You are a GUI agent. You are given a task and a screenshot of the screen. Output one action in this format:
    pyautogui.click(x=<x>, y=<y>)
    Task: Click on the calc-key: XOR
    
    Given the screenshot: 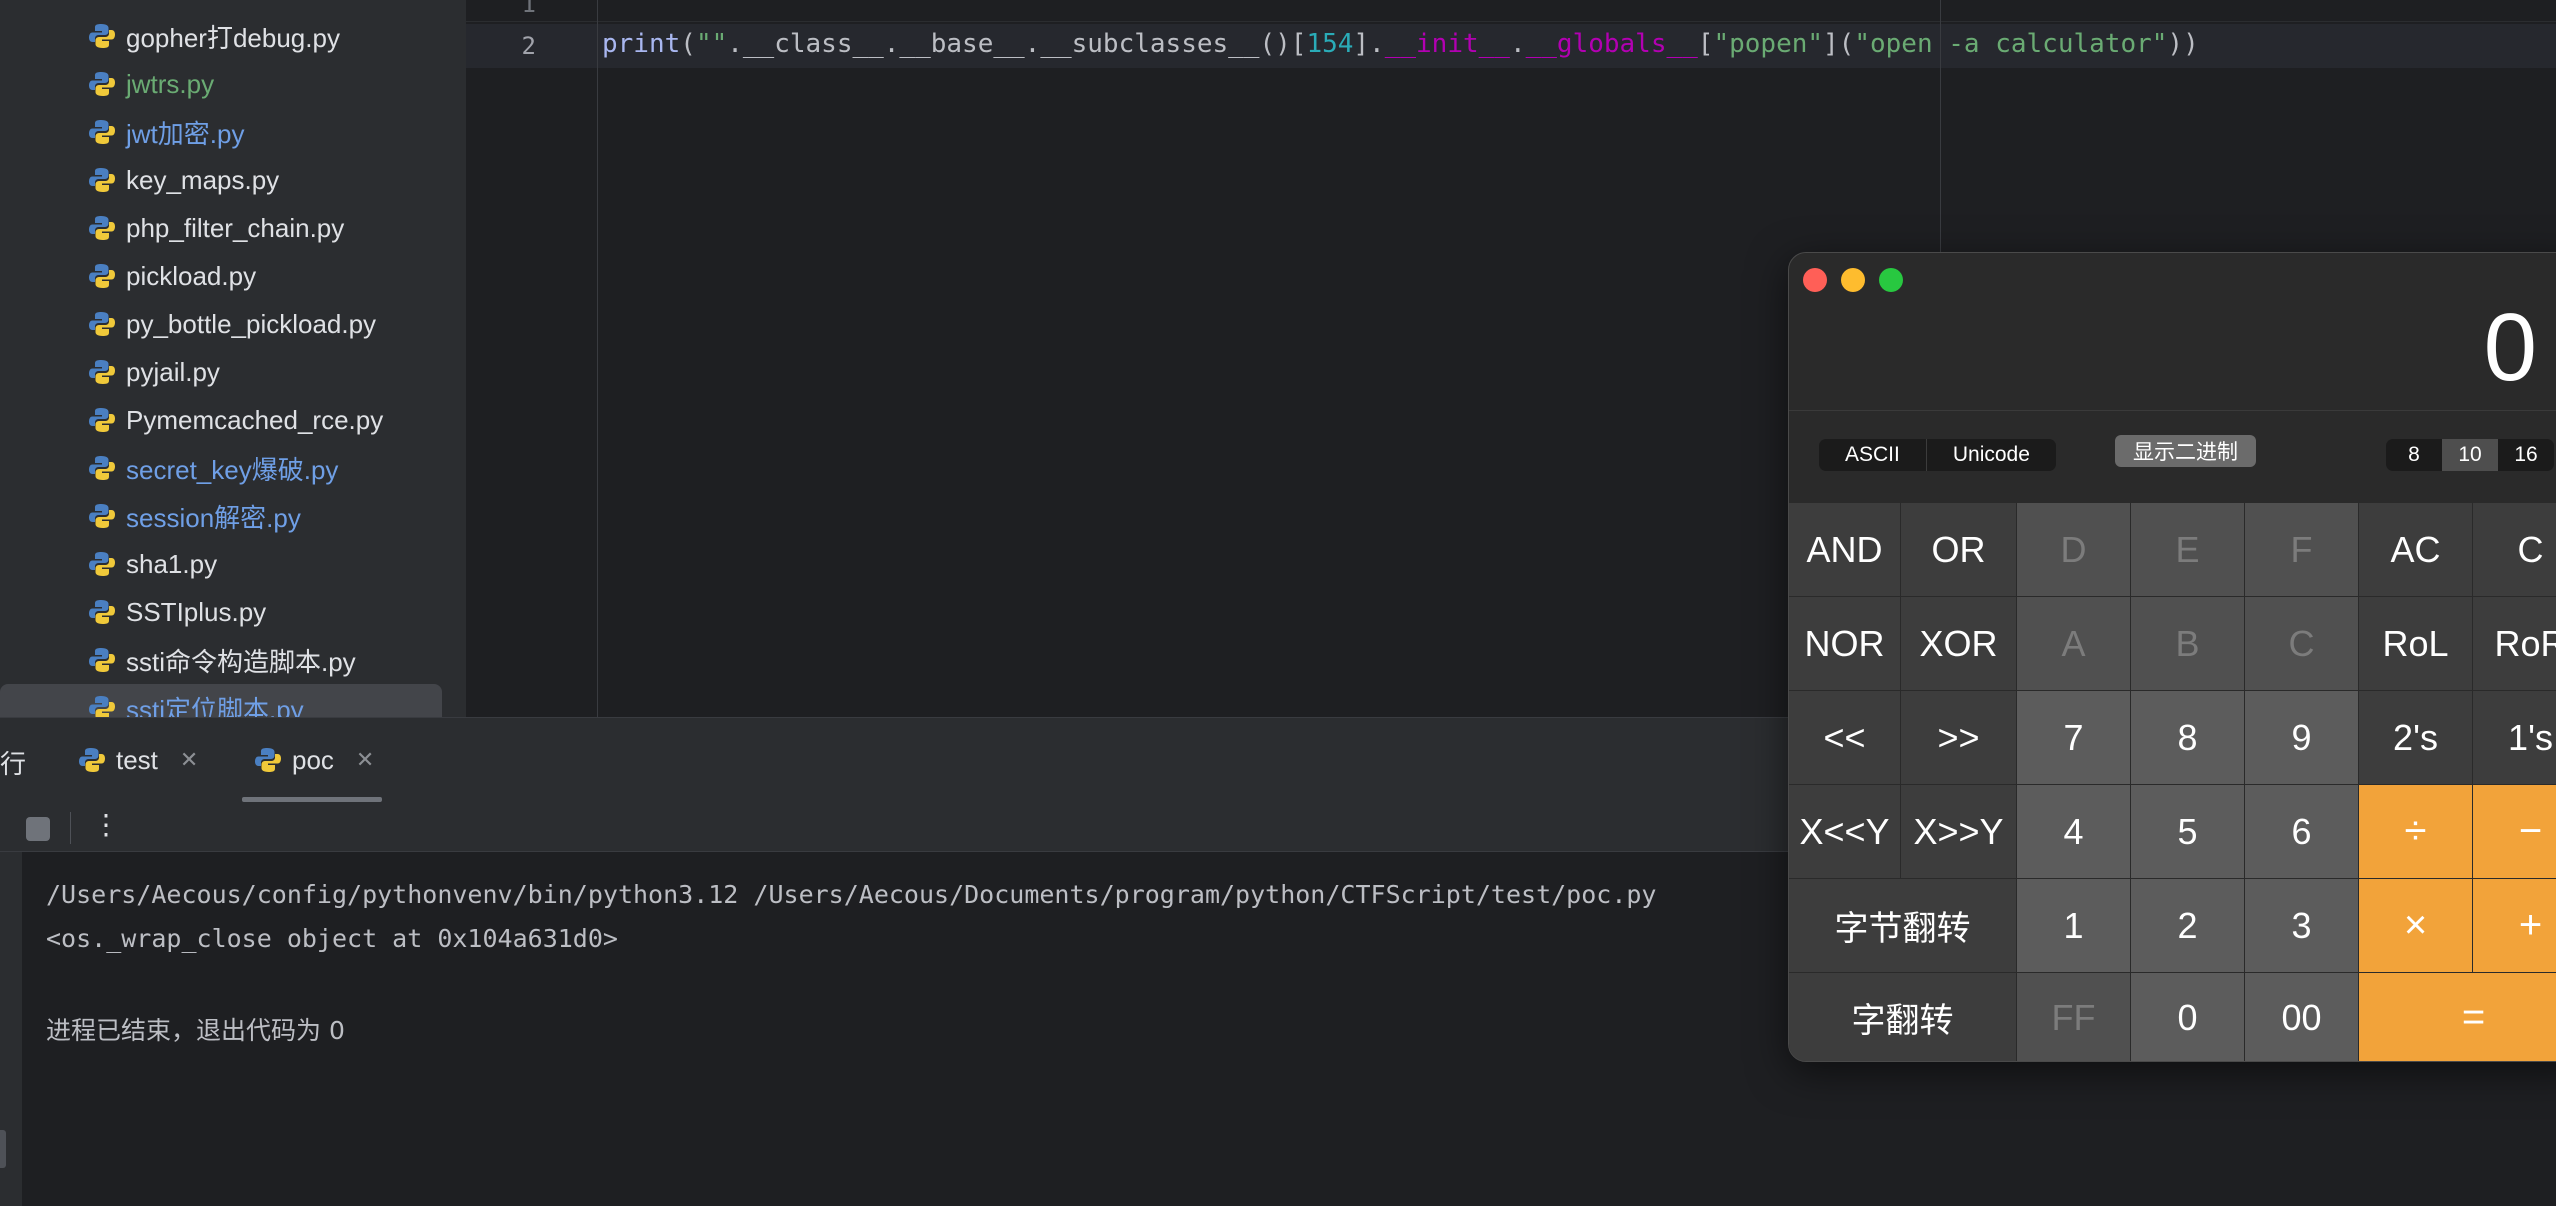 What is the action you would take?
    pyautogui.click(x=1959, y=644)
    